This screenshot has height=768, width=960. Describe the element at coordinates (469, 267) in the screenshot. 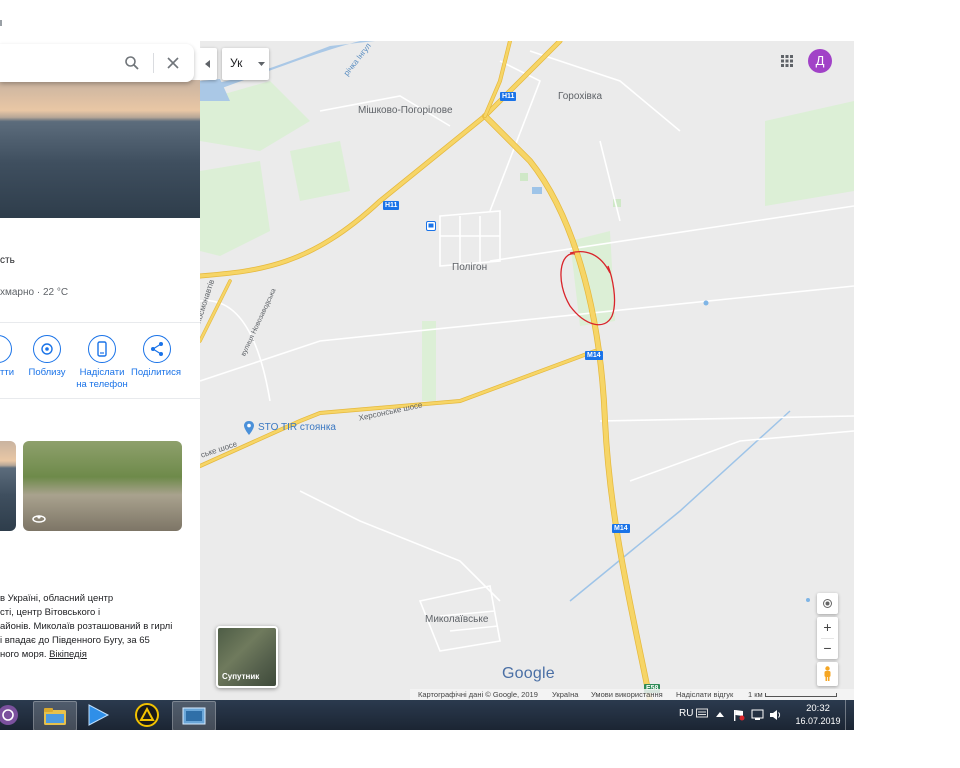

I see `village-label: Полігон` at that location.